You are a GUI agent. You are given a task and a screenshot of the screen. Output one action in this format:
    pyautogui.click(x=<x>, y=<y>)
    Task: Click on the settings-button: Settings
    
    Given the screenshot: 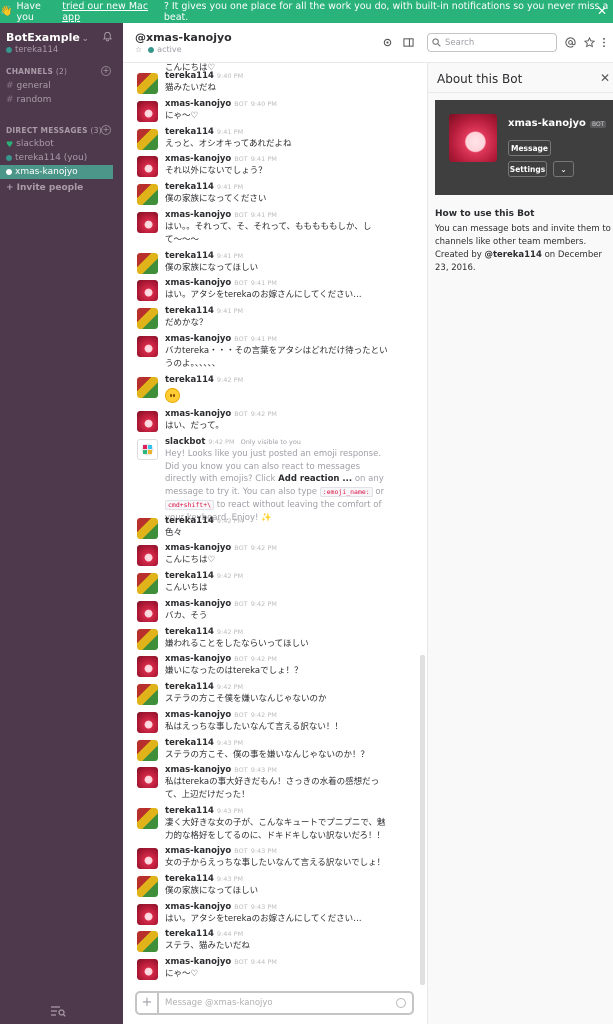 What is the action you would take?
    pyautogui.click(x=527, y=169)
    